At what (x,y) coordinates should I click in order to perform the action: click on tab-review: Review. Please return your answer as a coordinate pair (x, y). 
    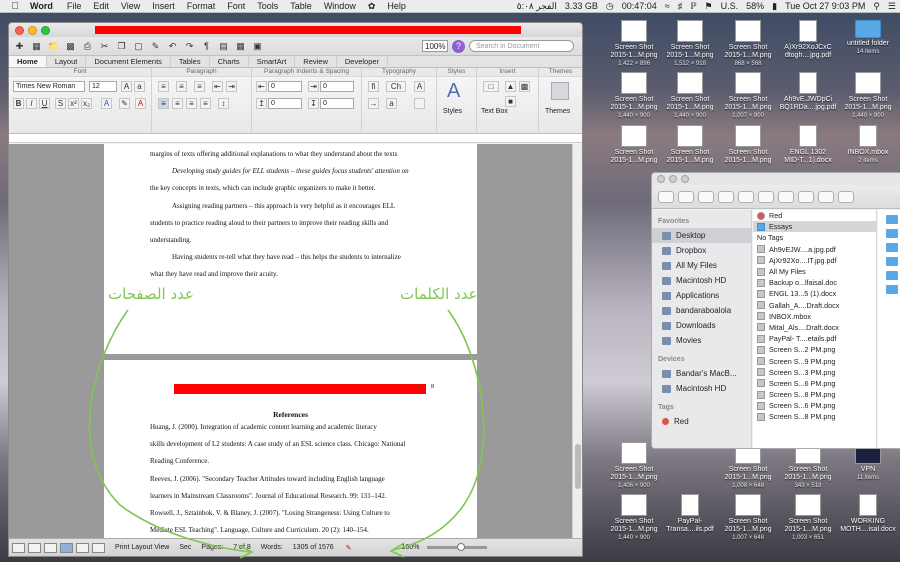
    Looking at the image, I should click on (316, 61).